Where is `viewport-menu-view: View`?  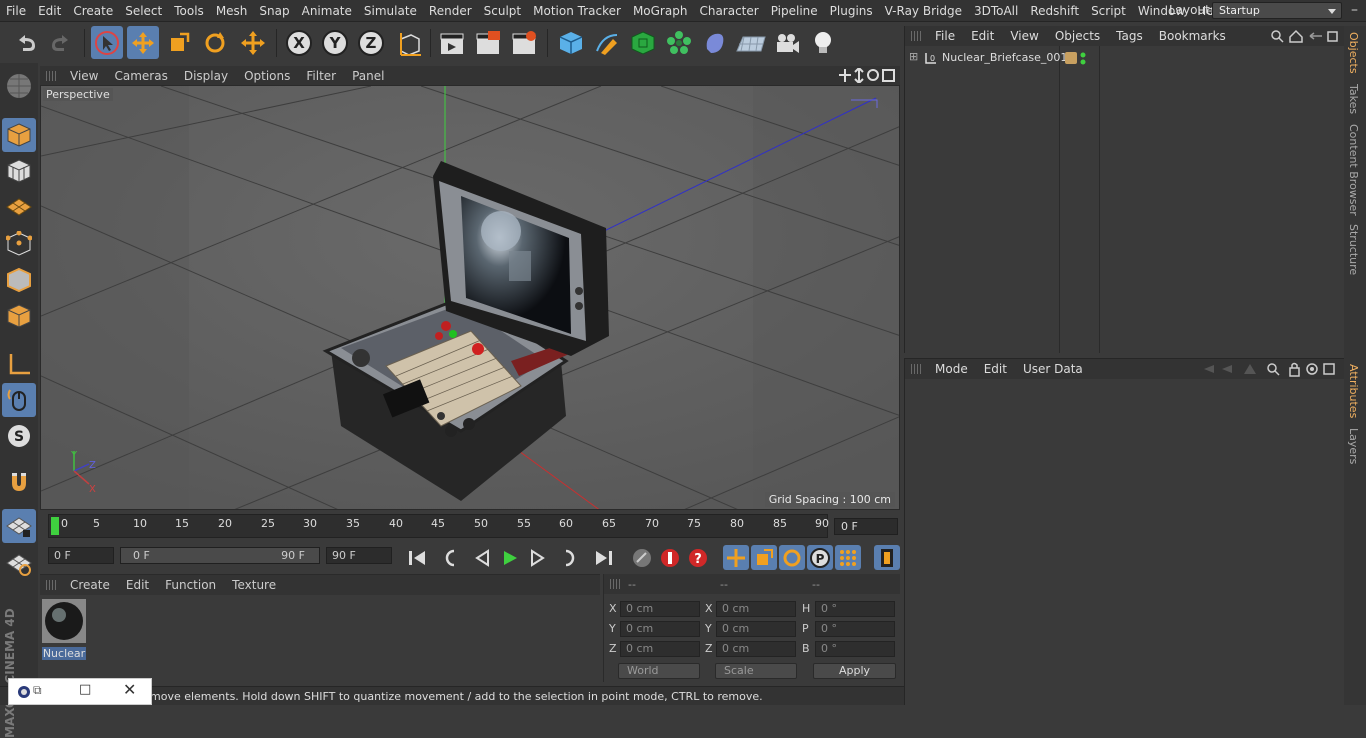
viewport-menu-view: View is located at coordinates (84, 76).